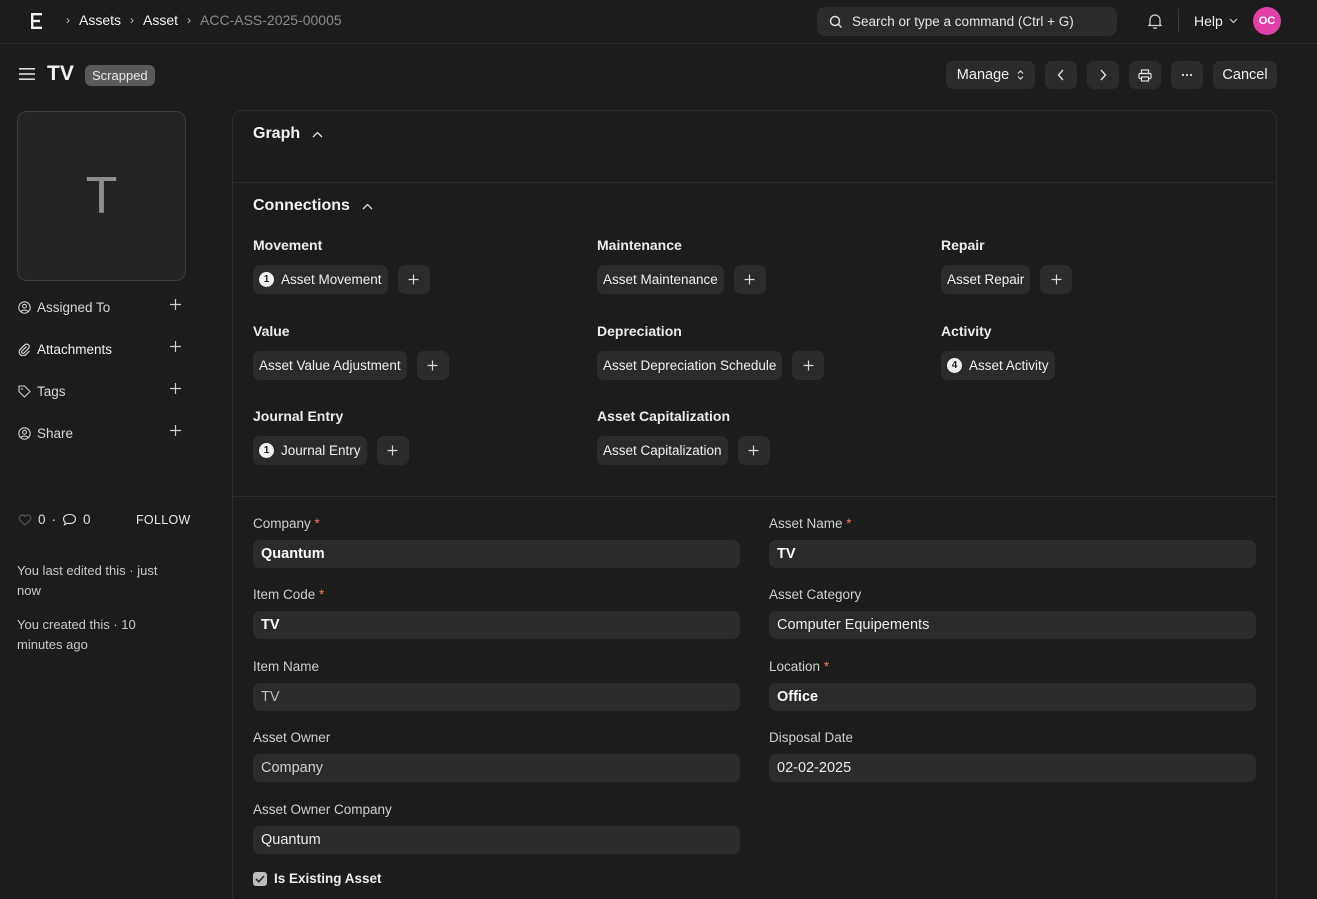 This screenshot has height=899, width=1317. I want to click on add-asset-maintenance-button, so click(749, 279).